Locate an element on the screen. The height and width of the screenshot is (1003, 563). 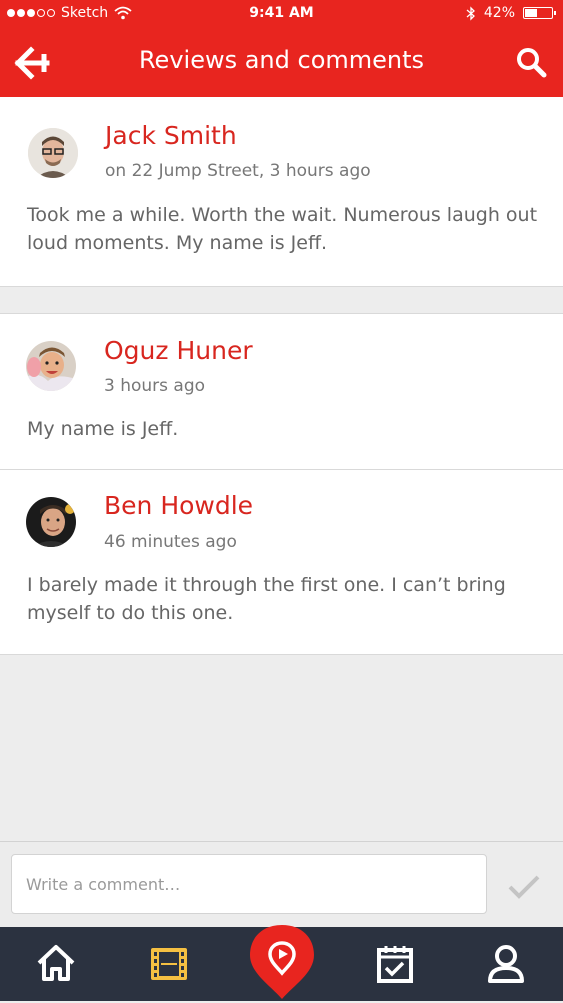
review-meta: 46 minutes ago is located at coordinates (170, 542).